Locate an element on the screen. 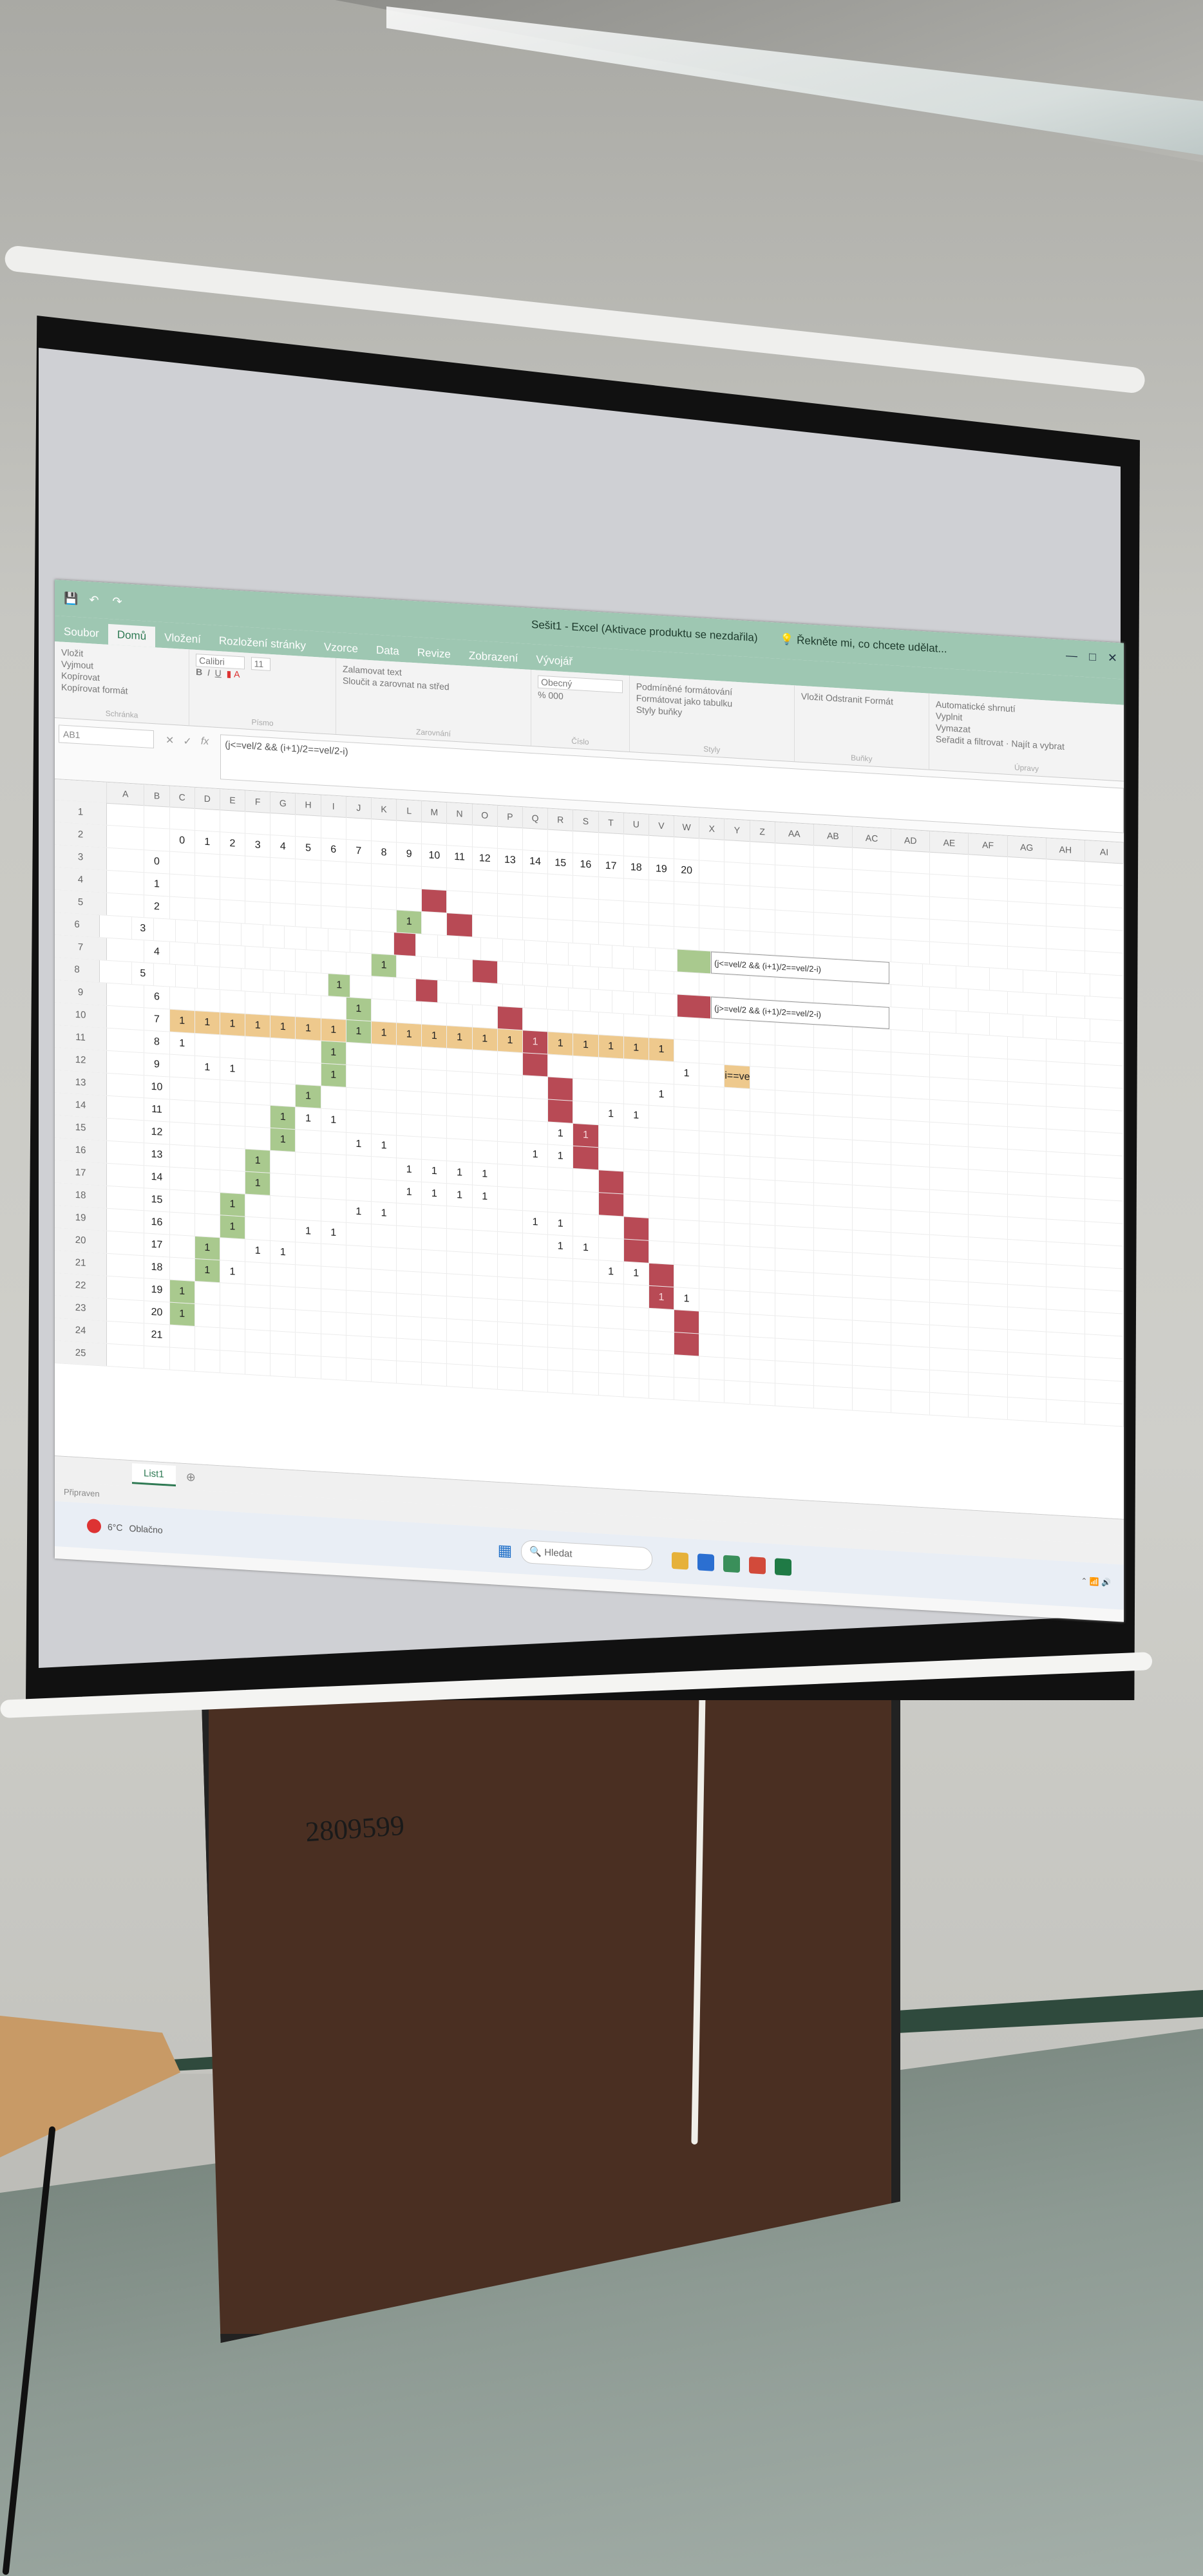 This screenshot has width=1203, height=2576. cell-a19 is located at coordinates (126, 1221).